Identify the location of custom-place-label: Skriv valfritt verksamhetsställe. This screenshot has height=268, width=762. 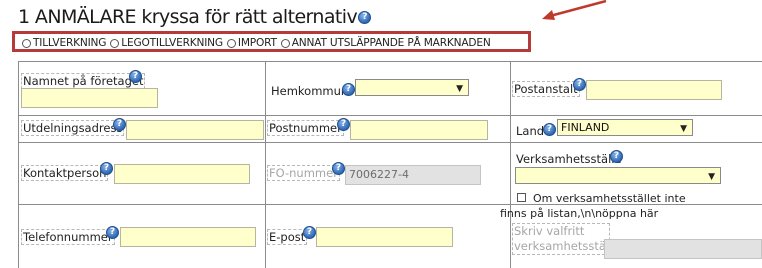
(566, 239).